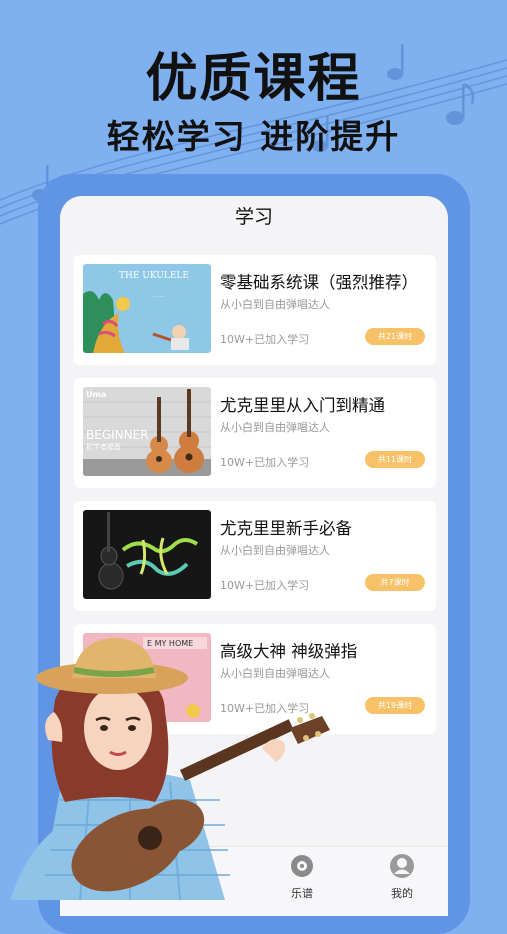  Describe the element at coordinates (402, 893) in the screenshot. I see `tab-label: 我的` at that location.